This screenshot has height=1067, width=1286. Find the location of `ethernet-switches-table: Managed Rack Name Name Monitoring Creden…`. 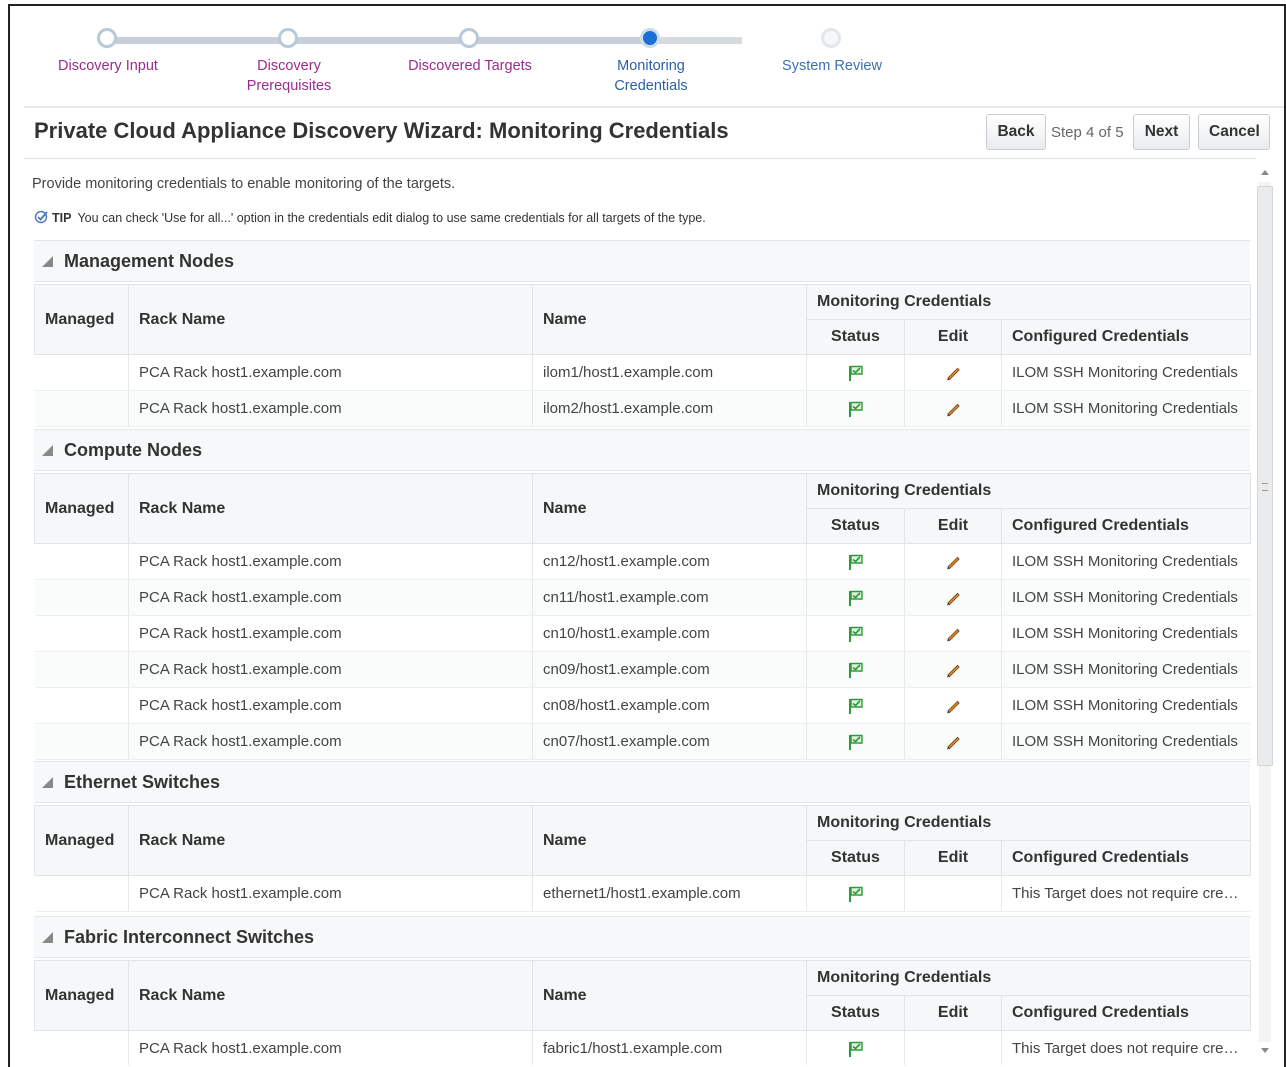

ethernet-switches-table: Managed Rack Name Name Monitoring Creden… is located at coordinates (642, 858).